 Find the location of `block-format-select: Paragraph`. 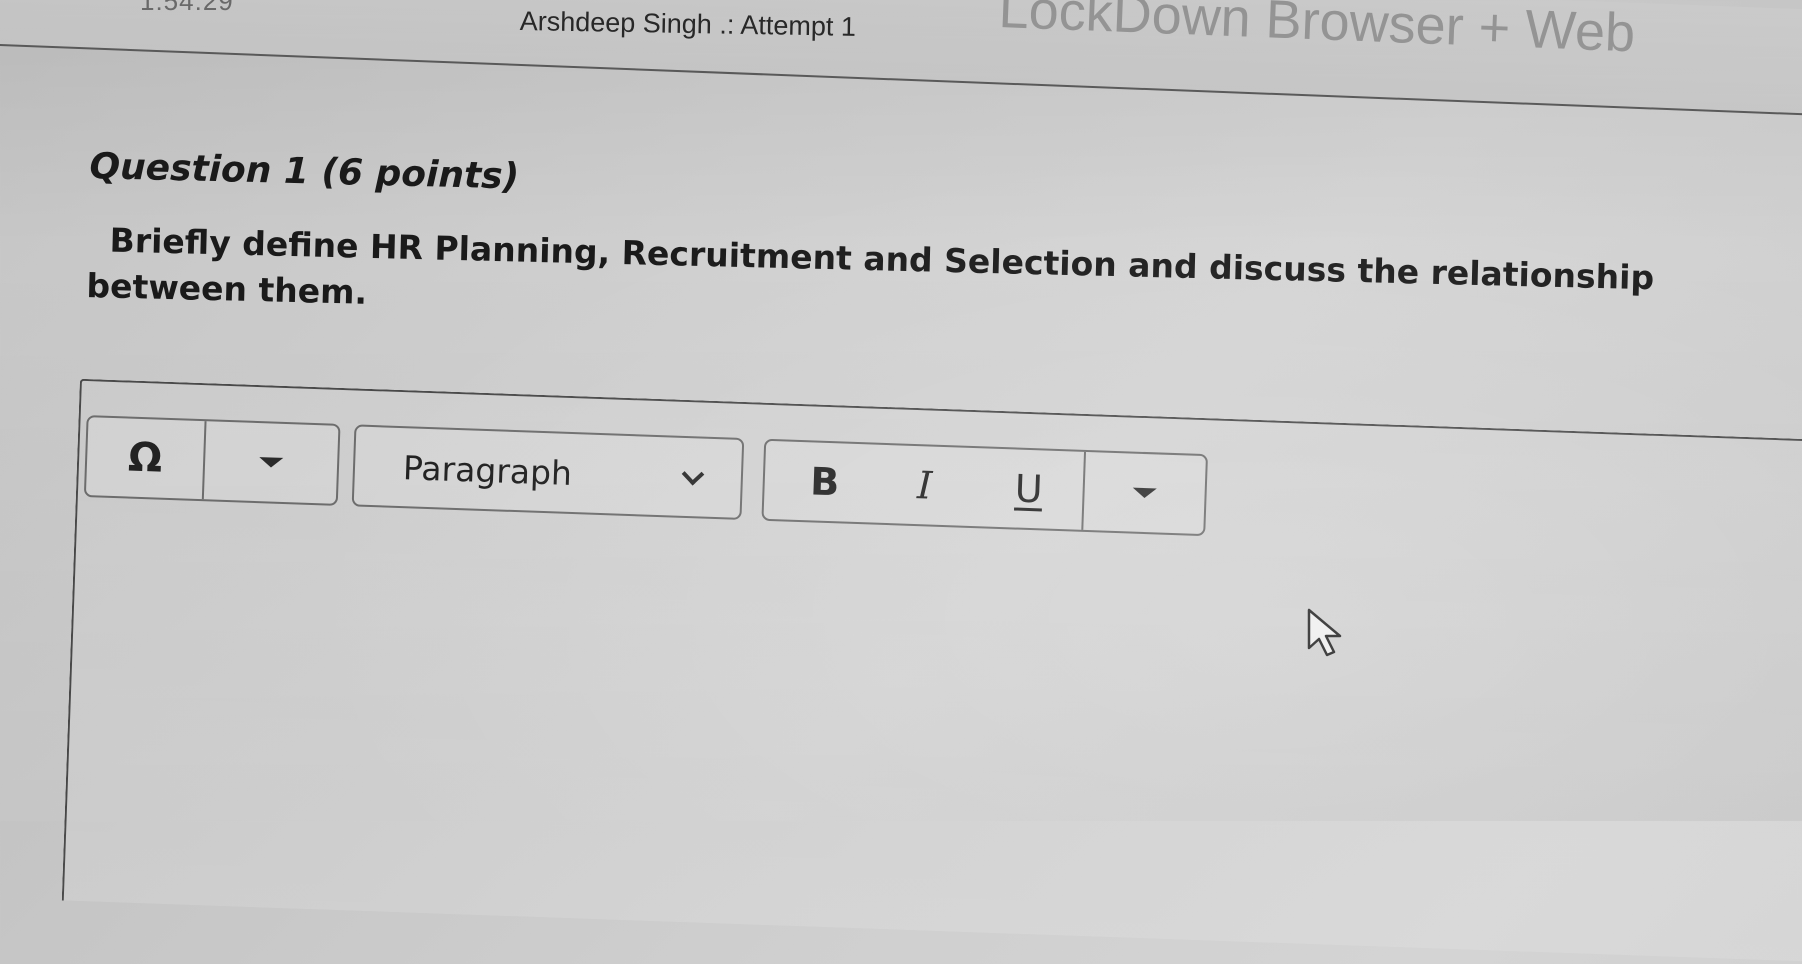

block-format-select: Paragraph is located at coordinates (548, 471).